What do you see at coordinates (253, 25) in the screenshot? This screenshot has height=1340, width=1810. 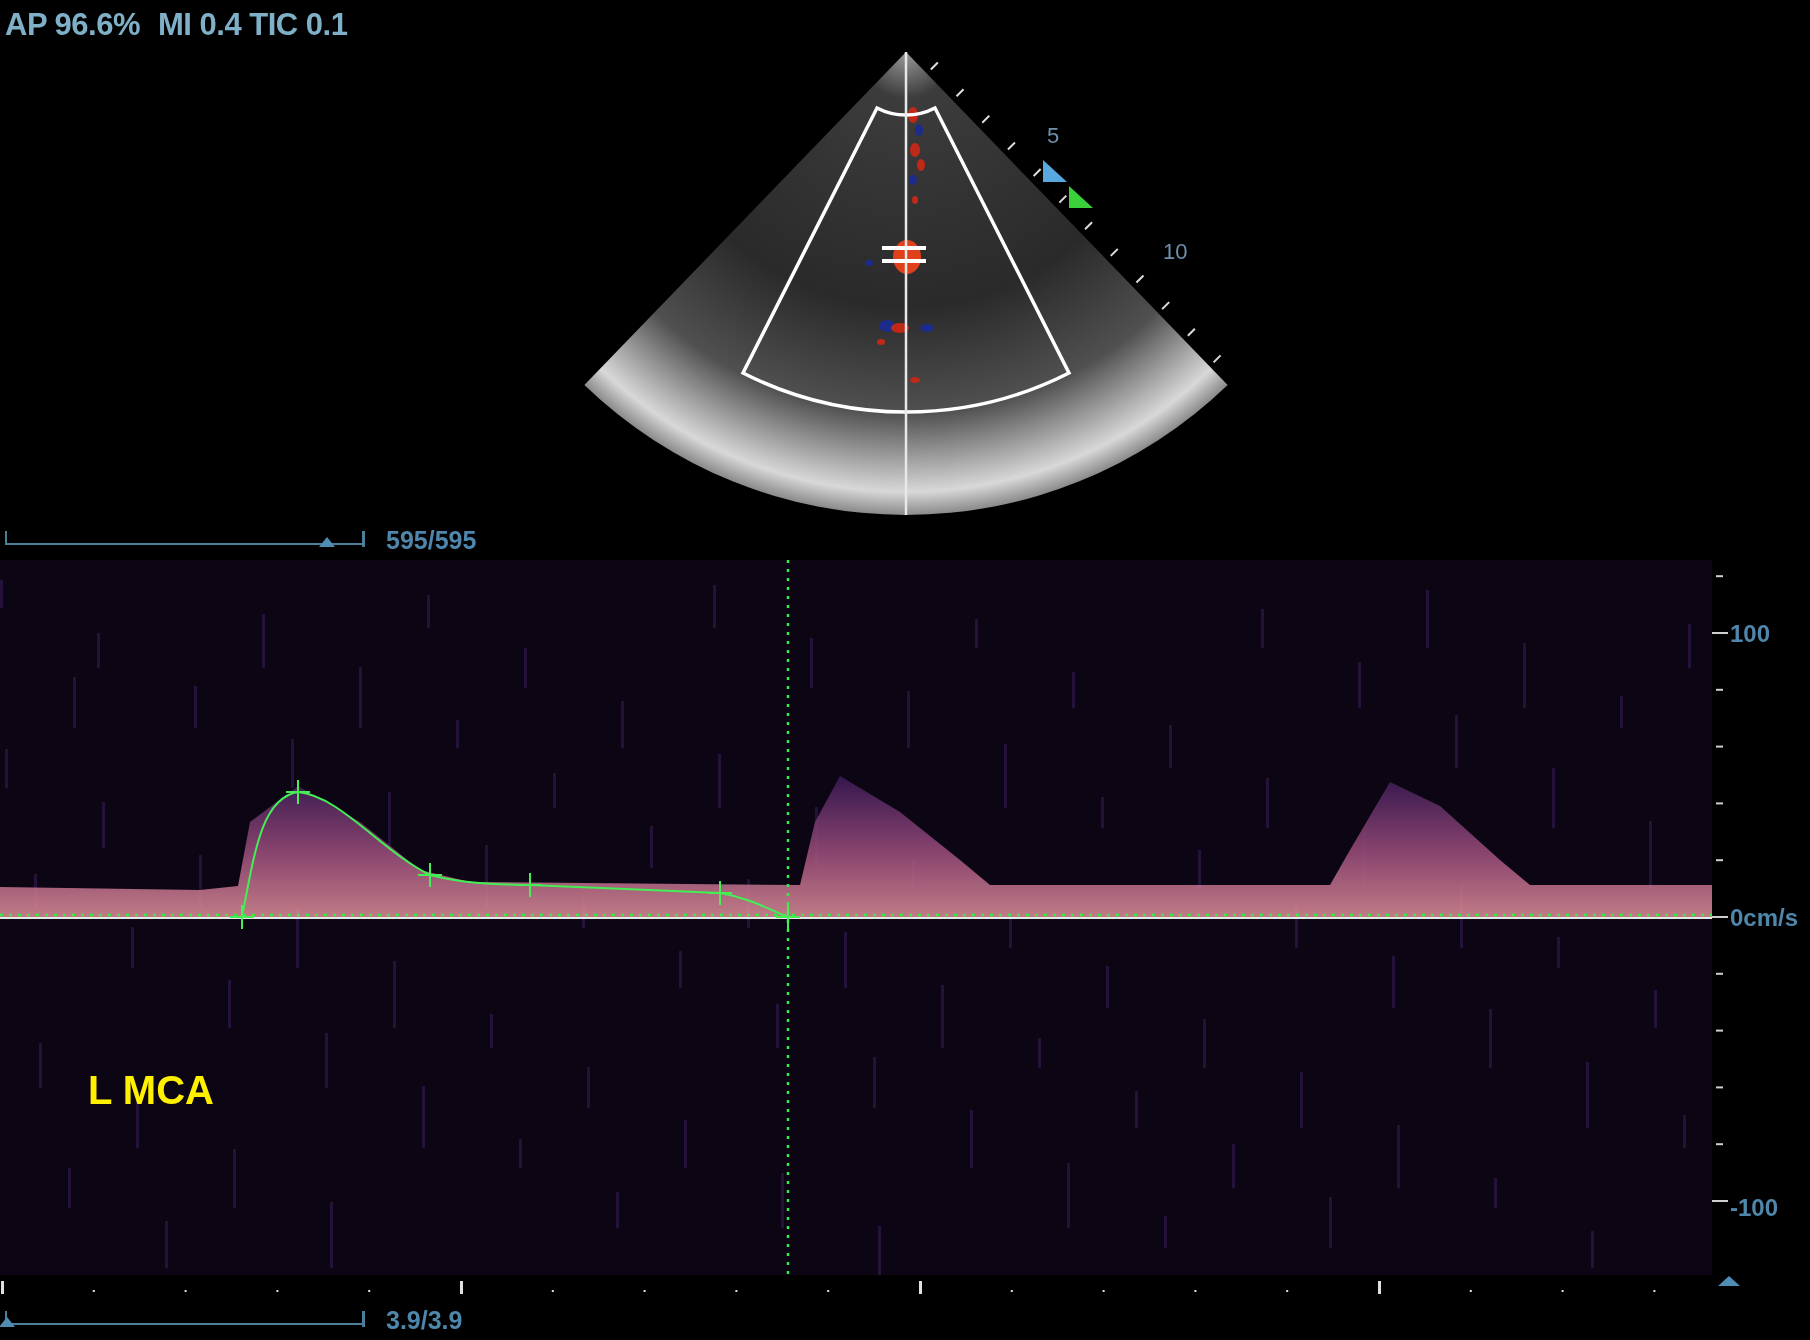 I see `index-reading: MI 0.4 TIC 0.1` at bounding box center [253, 25].